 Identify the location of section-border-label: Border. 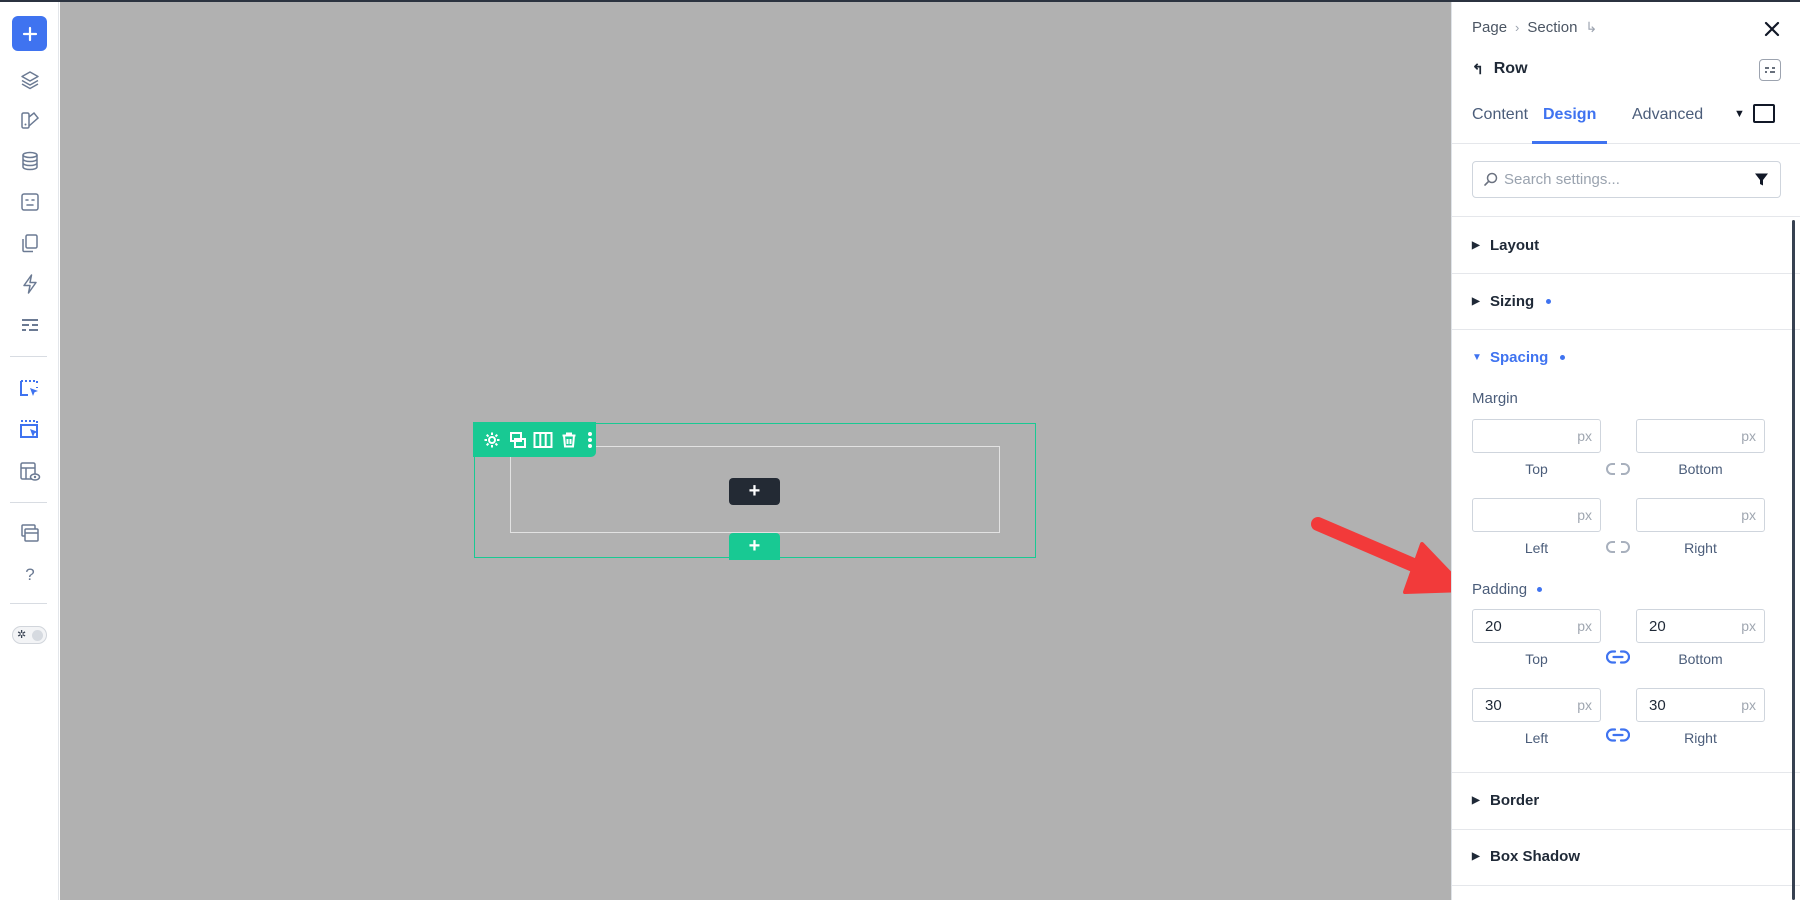
(1515, 800).